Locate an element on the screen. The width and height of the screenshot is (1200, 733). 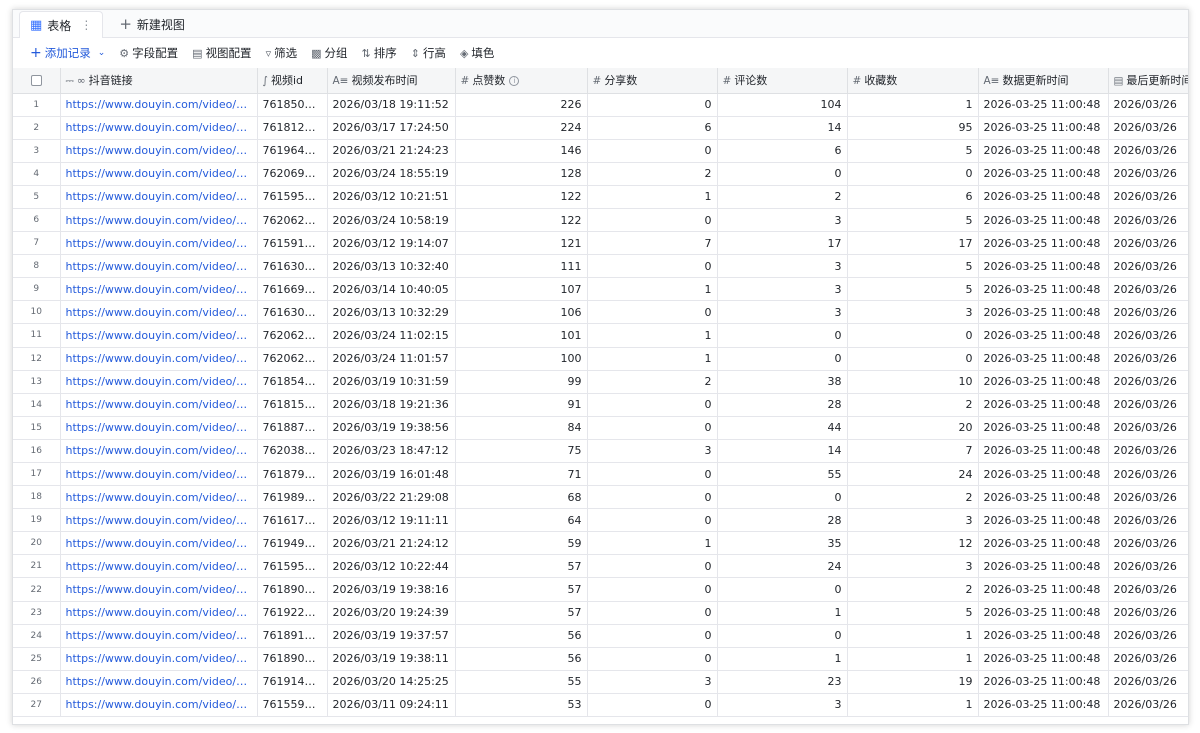
cell-publish-time: 2026/03/24 11:02:15 is located at coordinates (391, 335).